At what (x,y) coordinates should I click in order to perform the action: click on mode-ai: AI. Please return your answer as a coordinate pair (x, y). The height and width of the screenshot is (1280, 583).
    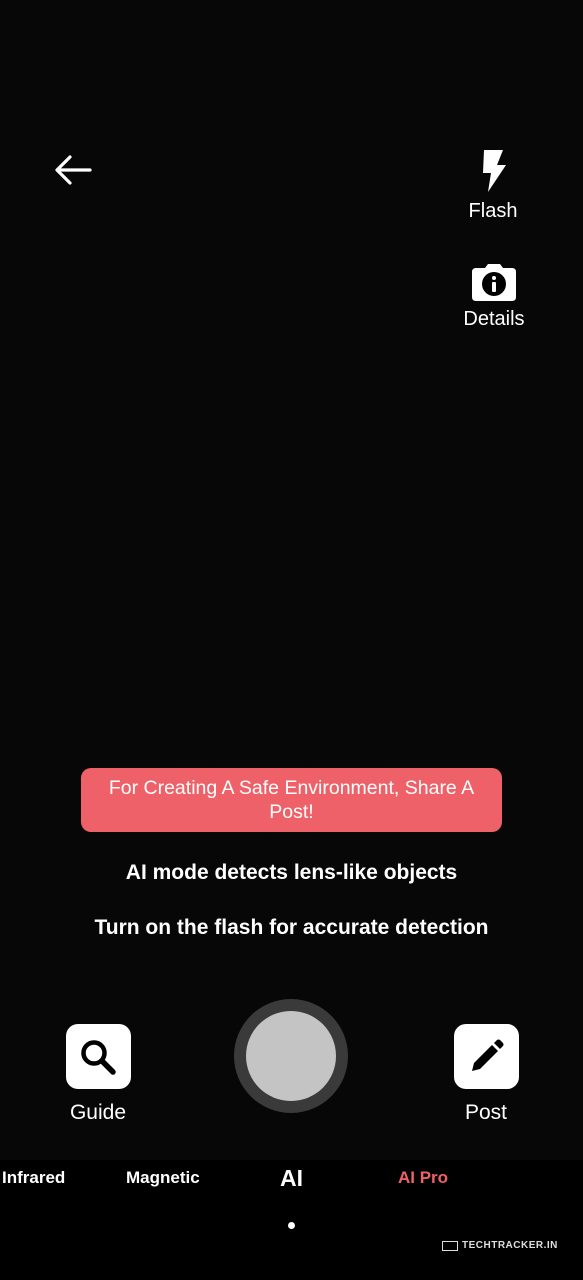
    Looking at the image, I should click on (291, 1178).